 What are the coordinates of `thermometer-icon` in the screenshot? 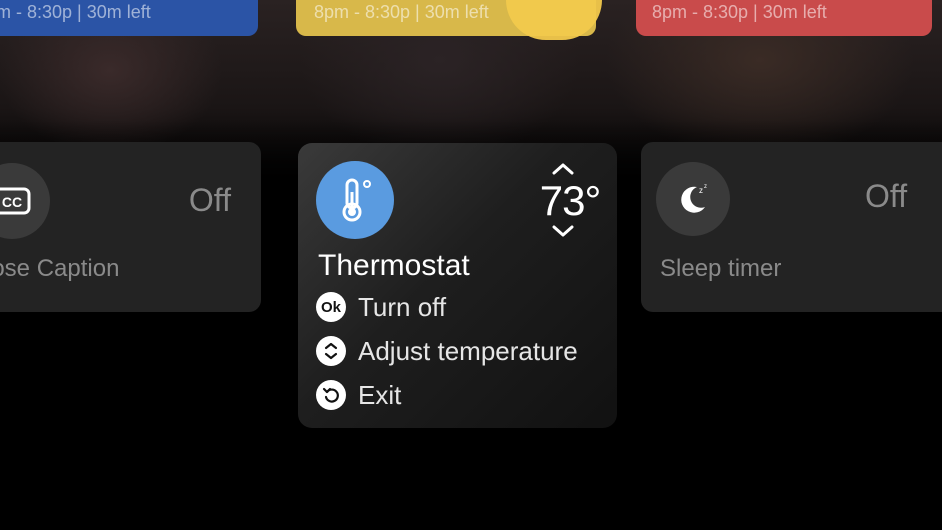 It's located at (356, 200).